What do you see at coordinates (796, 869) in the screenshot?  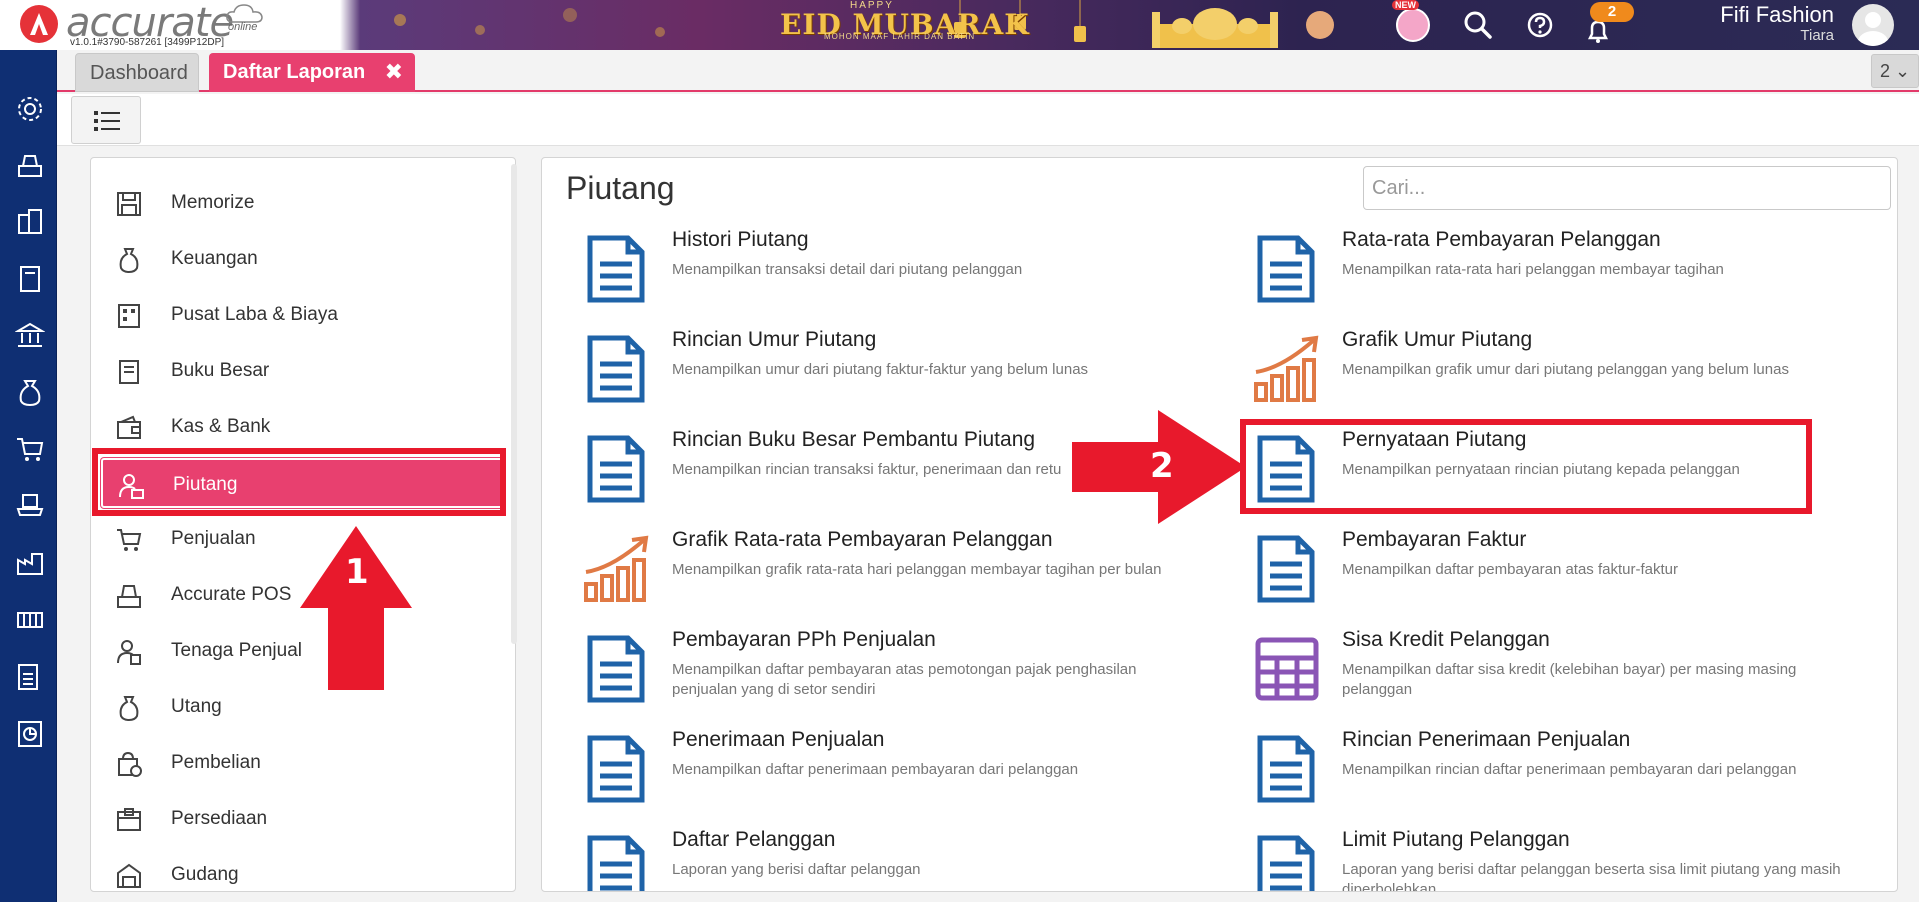 I see `report-description: Laporan yang berisi daftar pelanggan` at bounding box center [796, 869].